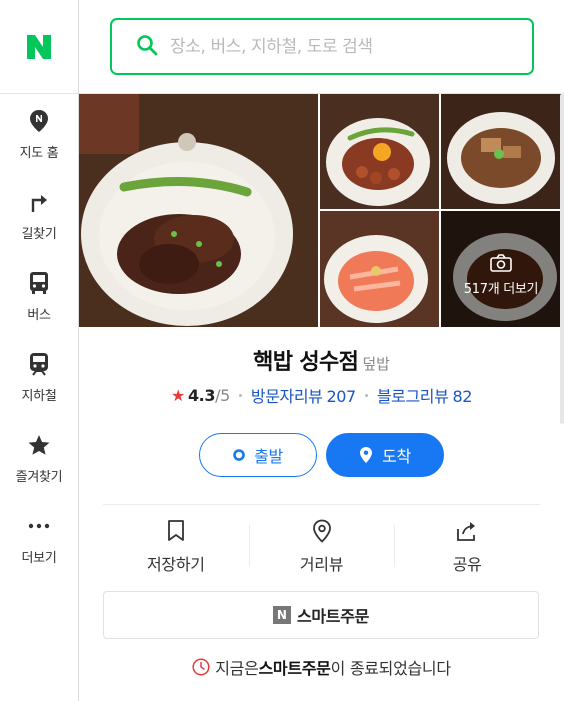 Image resolution: width=564 pixels, height=701 pixels. What do you see at coordinates (39, 153) in the screenshot?
I see `sidebar-item-label: 지도 홈` at bounding box center [39, 153].